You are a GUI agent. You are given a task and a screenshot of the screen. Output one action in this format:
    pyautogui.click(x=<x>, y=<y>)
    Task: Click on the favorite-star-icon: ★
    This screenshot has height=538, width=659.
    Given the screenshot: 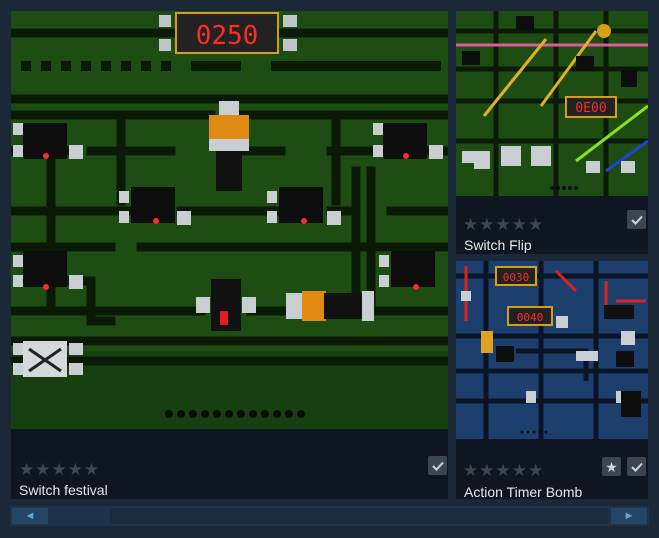 What is the action you would take?
    pyautogui.click(x=611, y=466)
    